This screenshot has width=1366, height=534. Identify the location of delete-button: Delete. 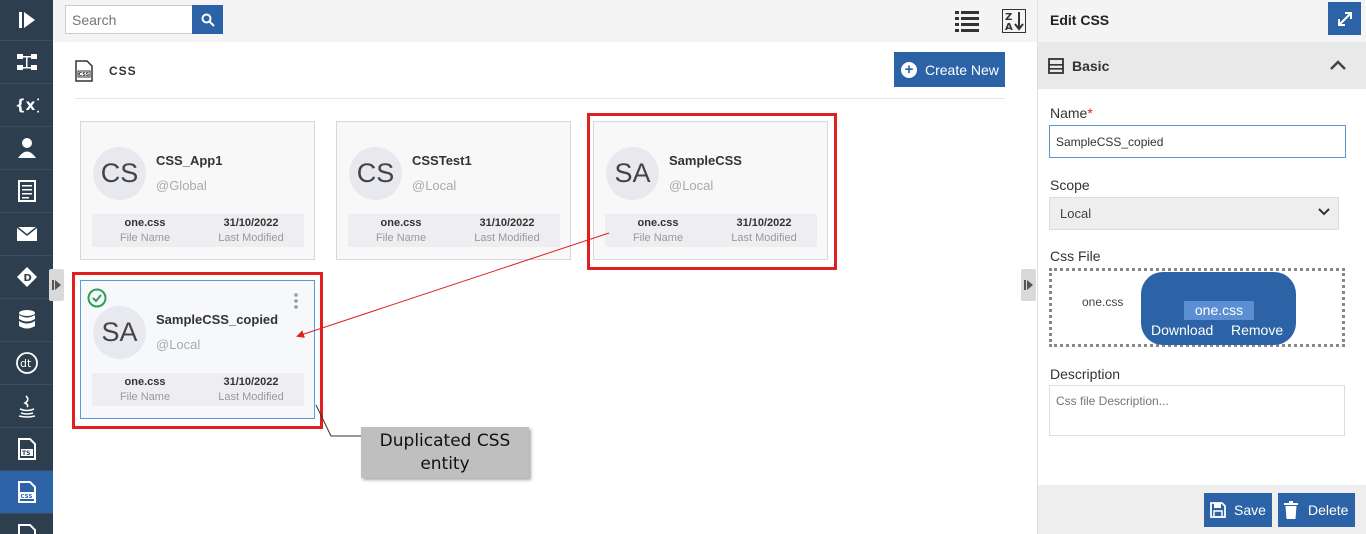
(1316, 510).